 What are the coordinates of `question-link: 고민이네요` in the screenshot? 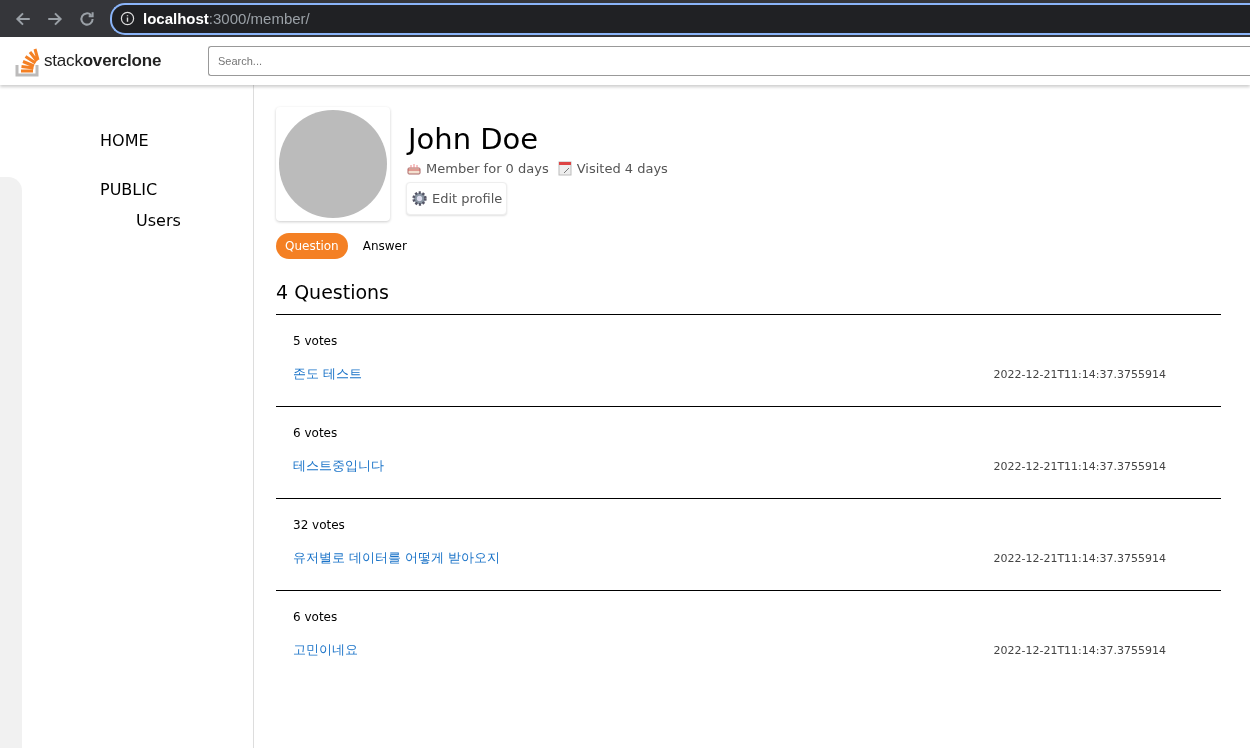 It's located at (325, 650).